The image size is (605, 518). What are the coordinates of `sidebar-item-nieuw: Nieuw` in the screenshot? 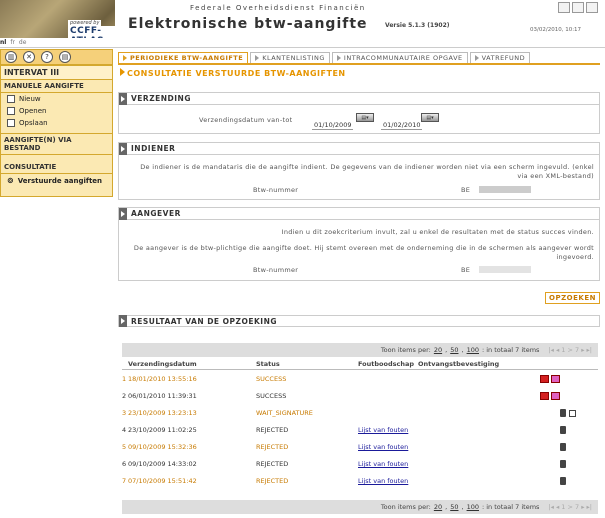 It's located at (56, 99).